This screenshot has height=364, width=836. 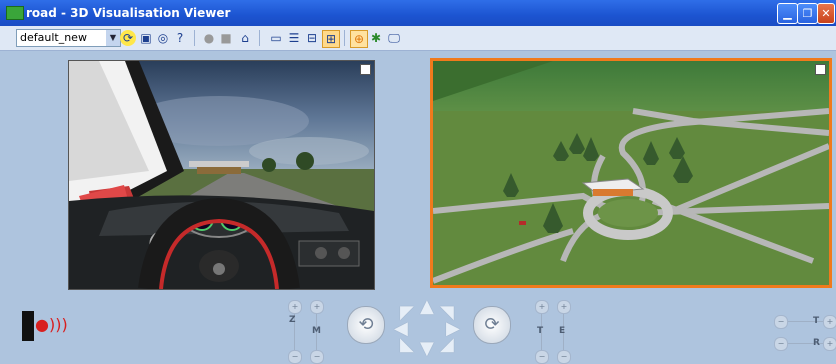 What do you see at coordinates (53, 37) in the screenshot?
I see `view-select-value: default_new` at bounding box center [53, 37].